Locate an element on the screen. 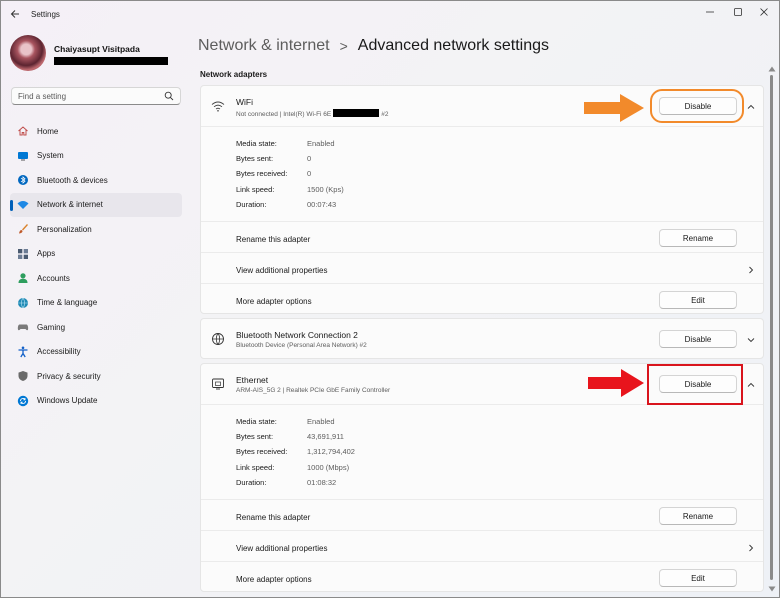  page-title: Advanced network settings is located at coordinates (453, 45).